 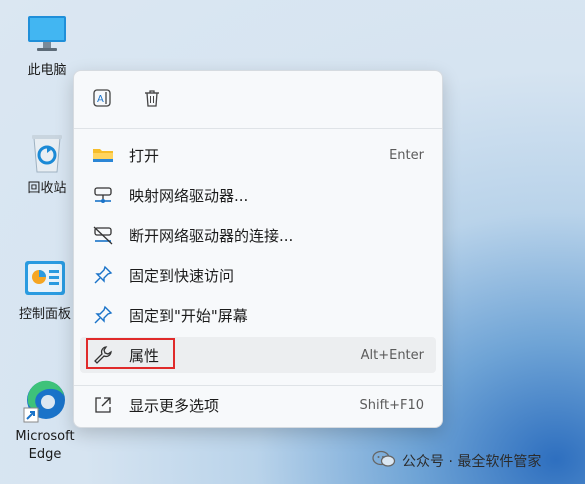 I want to click on watermark-text: 公众号 · 最全软件管家, so click(x=472, y=462).